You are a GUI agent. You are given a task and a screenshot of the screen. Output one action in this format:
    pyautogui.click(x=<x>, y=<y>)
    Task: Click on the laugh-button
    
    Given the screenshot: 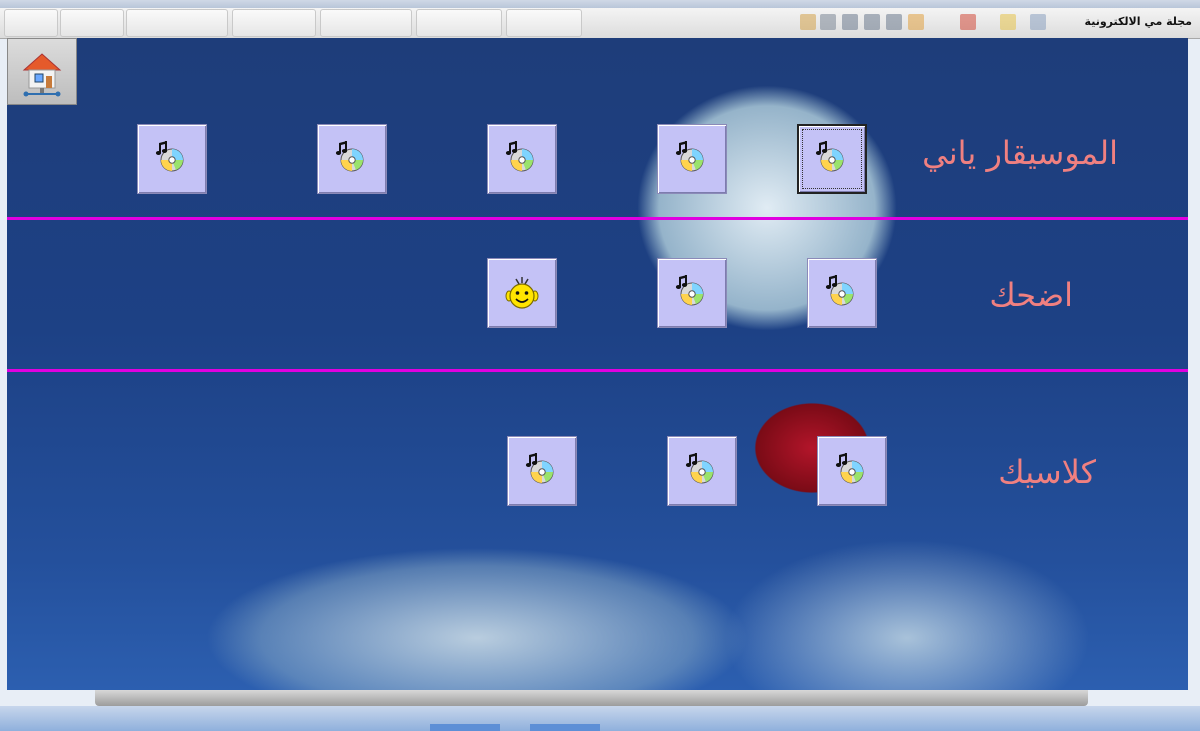 What is the action you would take?
    pyautogui.click(x=522, y=293)
    